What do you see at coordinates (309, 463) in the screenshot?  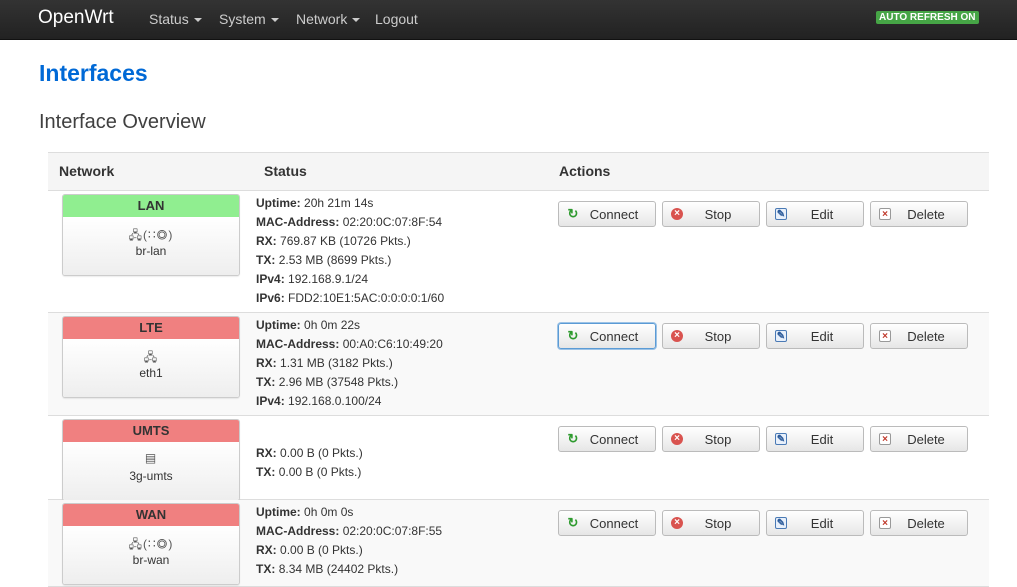 I see `interface-status: RX: 0.00 B (0 Pkts.) TX: 0.00 B (0 Pkts.)` at bounding box center [309, 463].